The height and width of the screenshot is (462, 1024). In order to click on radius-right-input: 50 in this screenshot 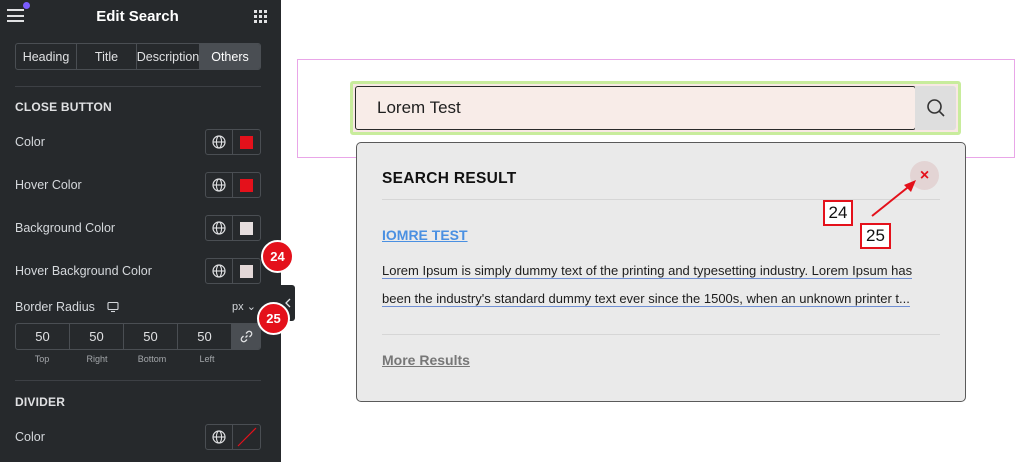, I will do `click(97, 336)`.